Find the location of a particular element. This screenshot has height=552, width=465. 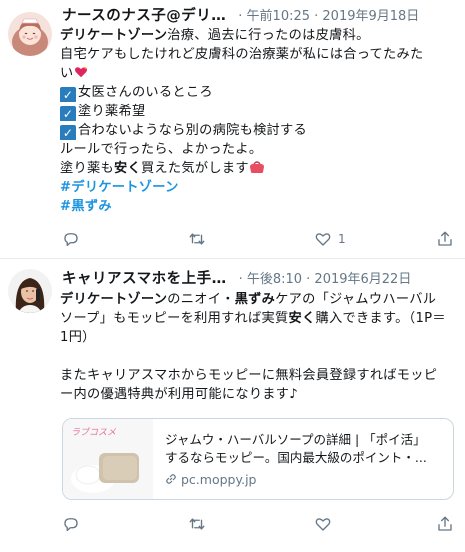

text-line: 塗り薬も安く買えた気がします is located at coordinates (258, 168).